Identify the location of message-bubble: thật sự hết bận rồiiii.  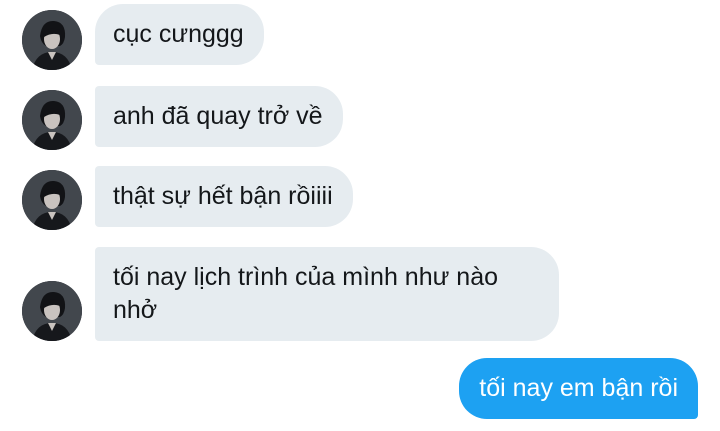
(224, 196).